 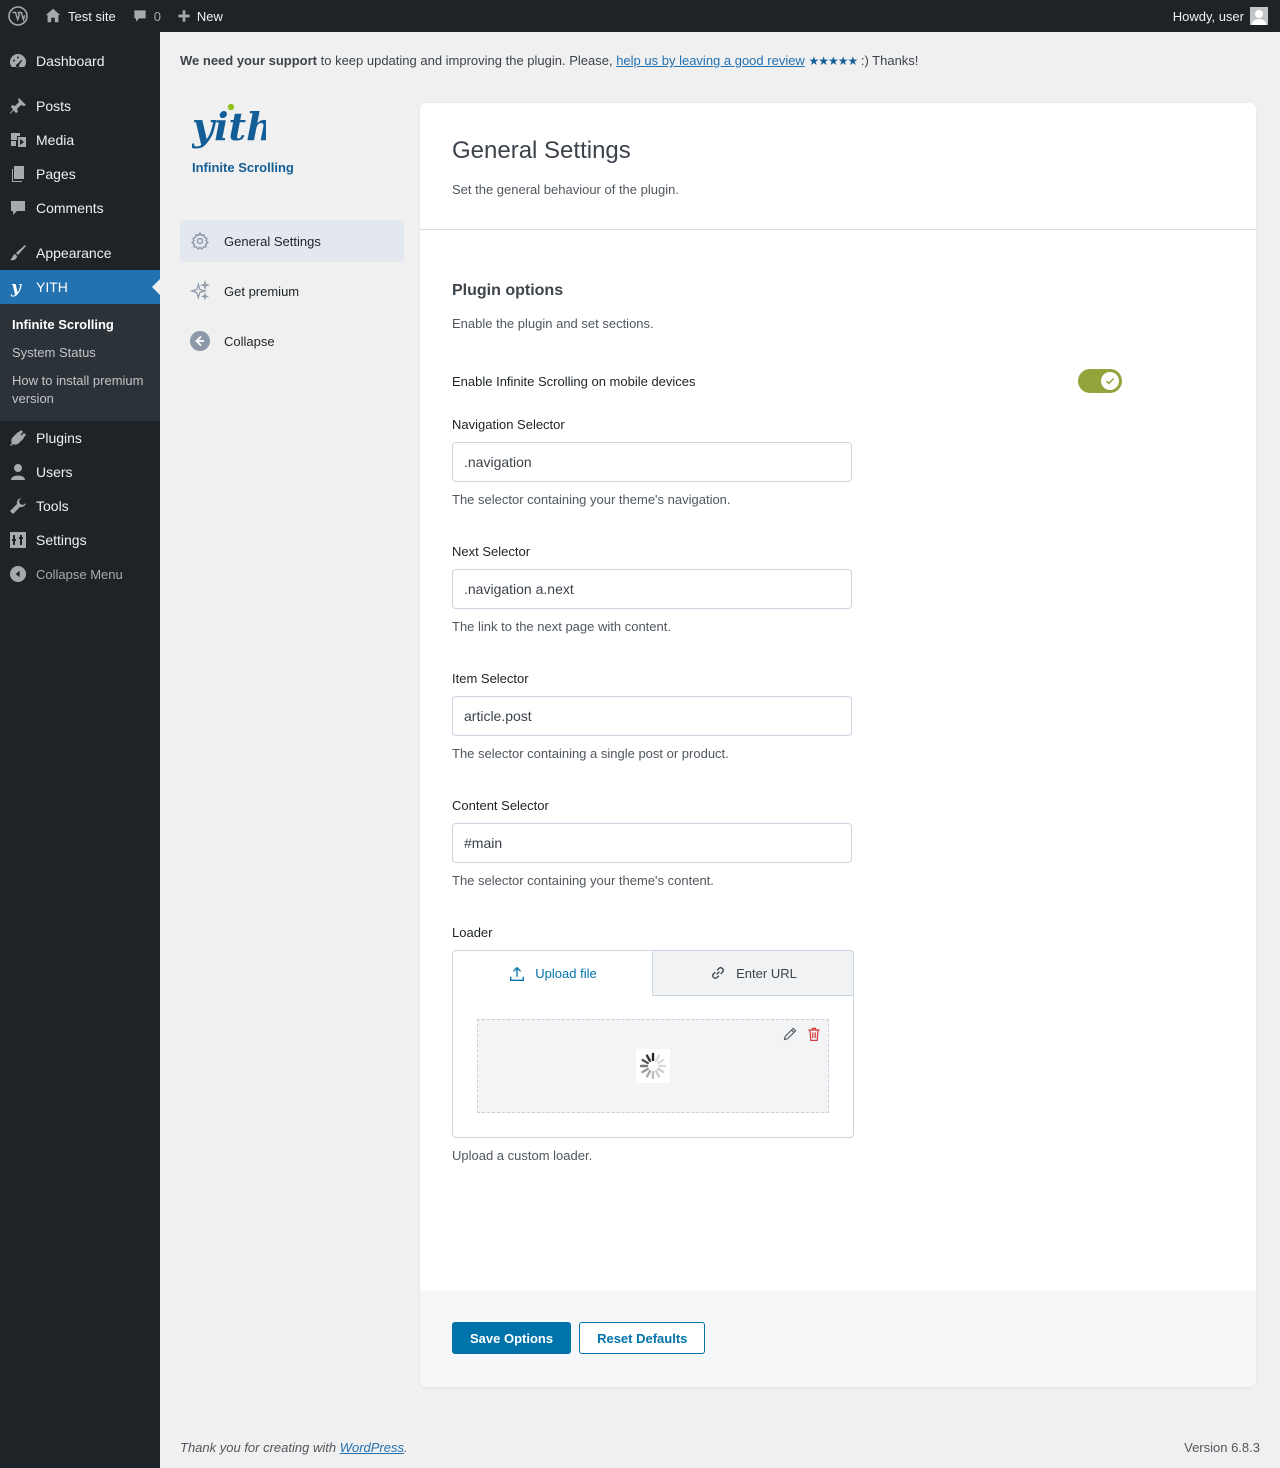 I want to click on panel-nav-general-settings: General Settings, so click(x=292, y=241).